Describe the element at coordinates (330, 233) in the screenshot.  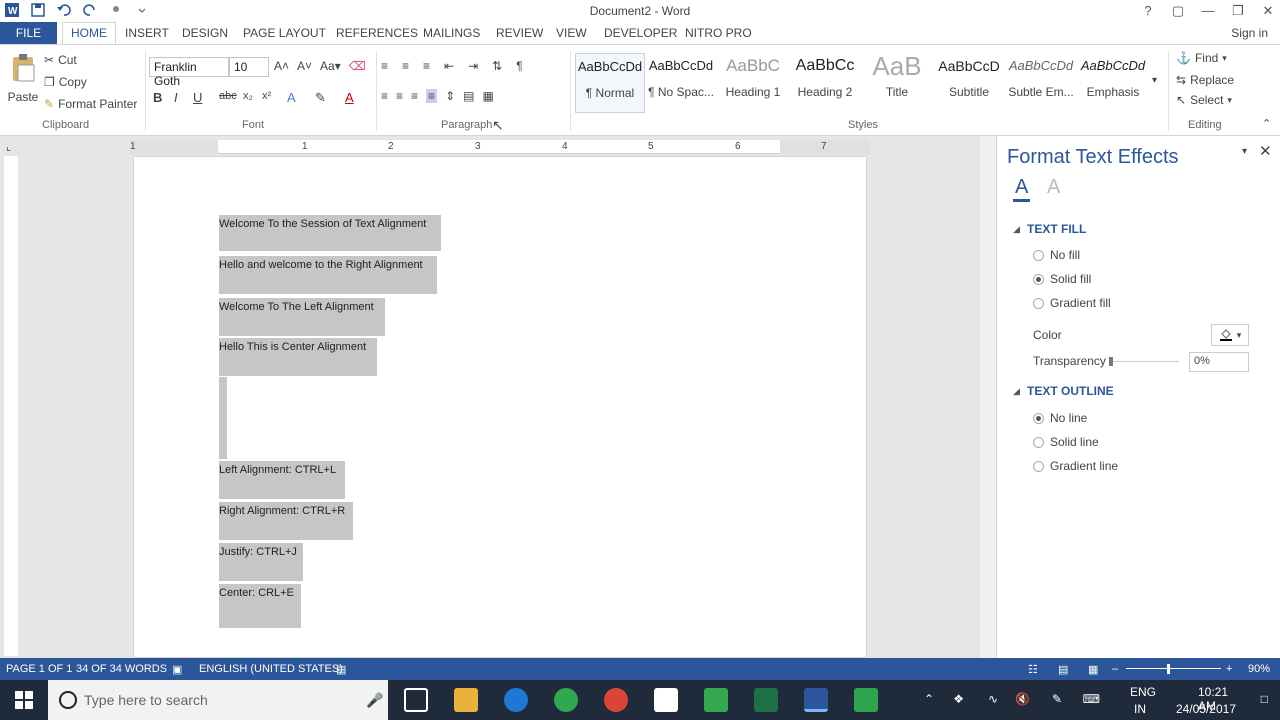
I see `paragraph-1: Welcome To the Session of Text Alignment` at that location.